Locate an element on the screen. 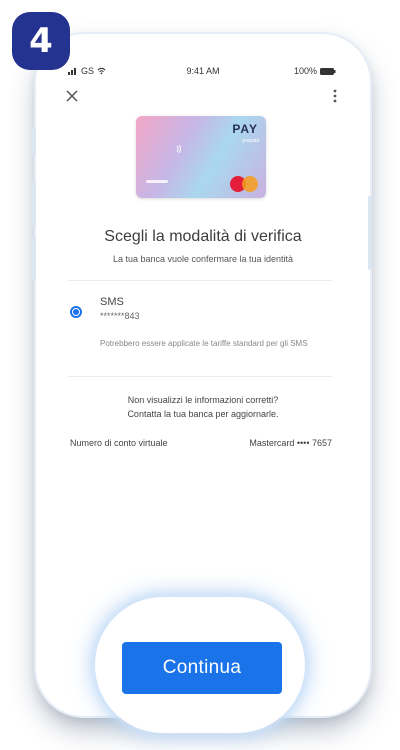  battery-icon is located at coordinates (328, 71).